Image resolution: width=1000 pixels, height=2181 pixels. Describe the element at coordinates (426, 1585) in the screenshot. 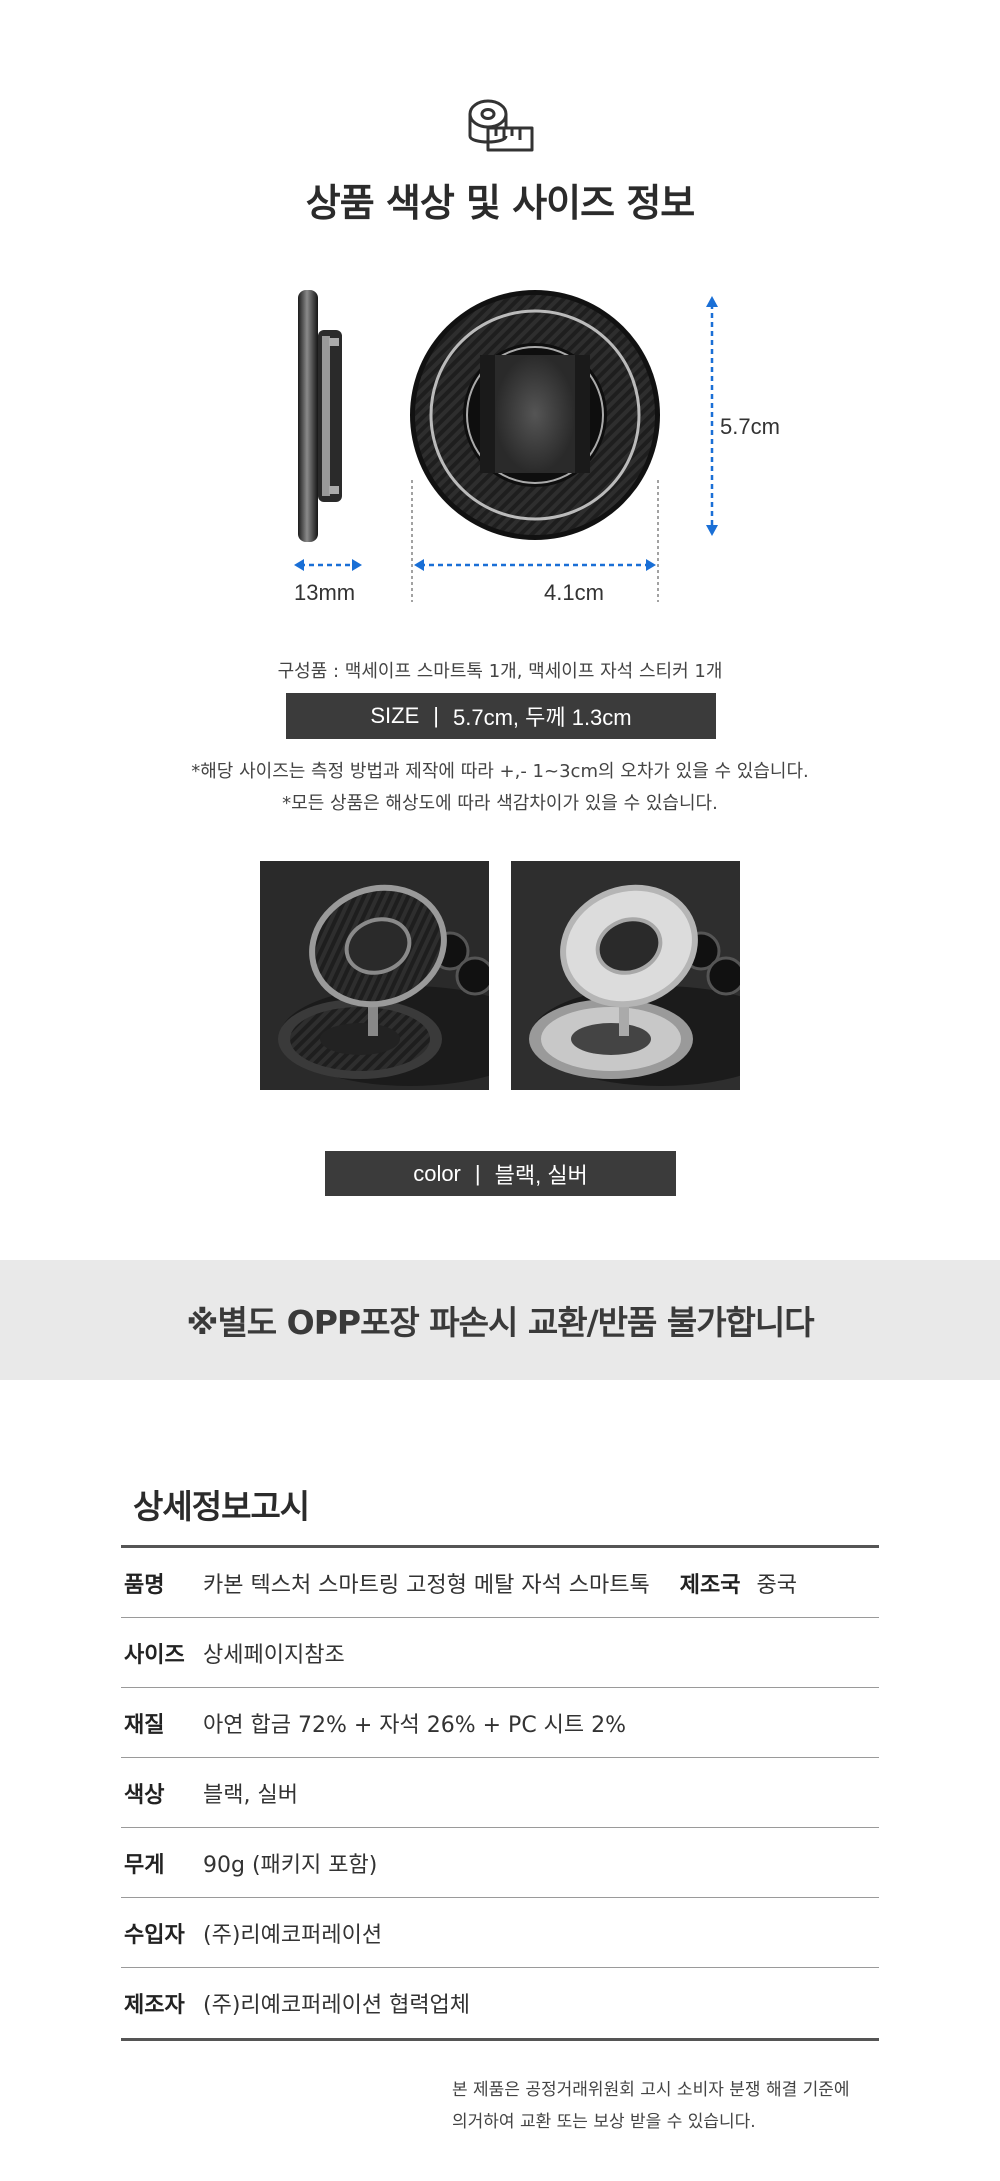

I see `info-value: 카본 텍스처 스마트링 고정형 메탈 자석 스마트톡` at that location.